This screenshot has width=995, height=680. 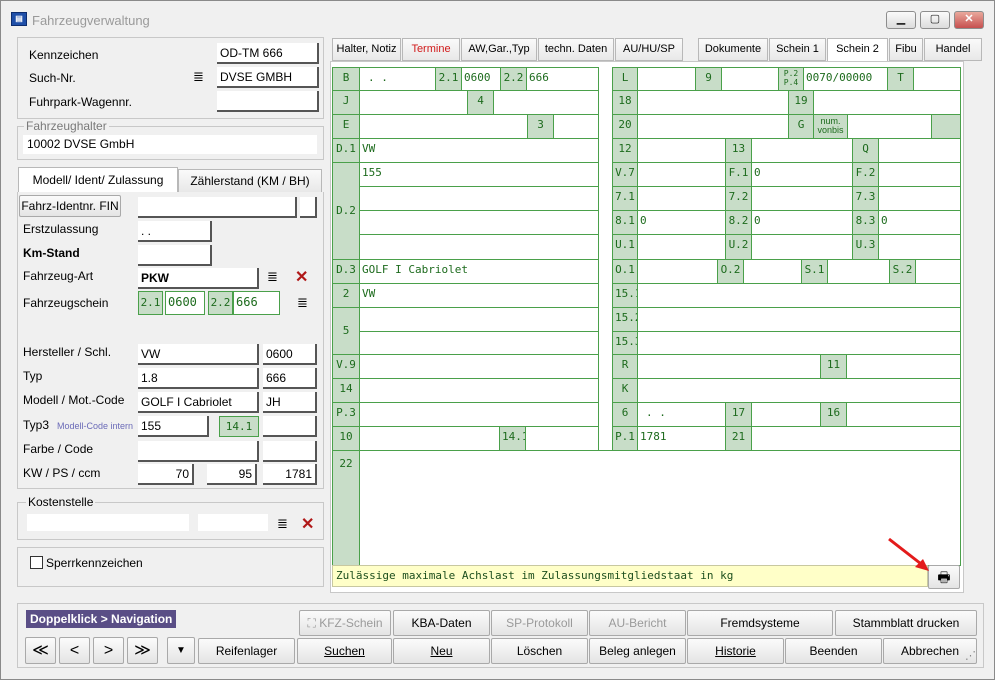 I want to click on cell-17-value, so click(x=786, y=414).